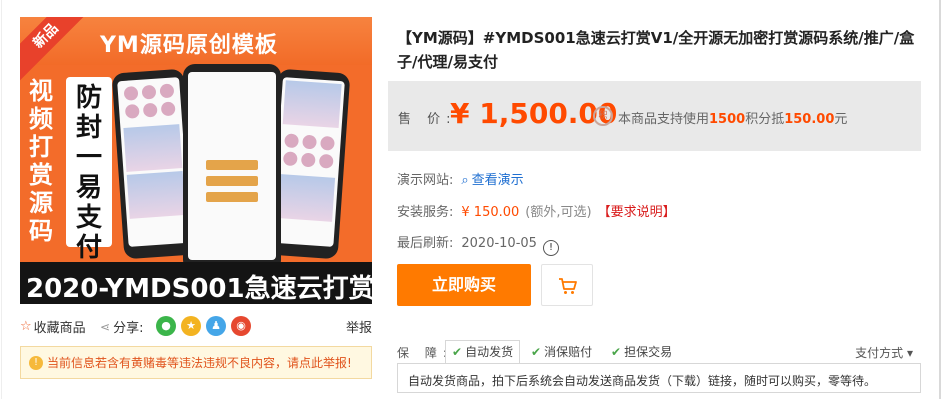 The width and height of the screenshot is (942, 400). I want to click on wechat-icon: ●, so click(166, 326).